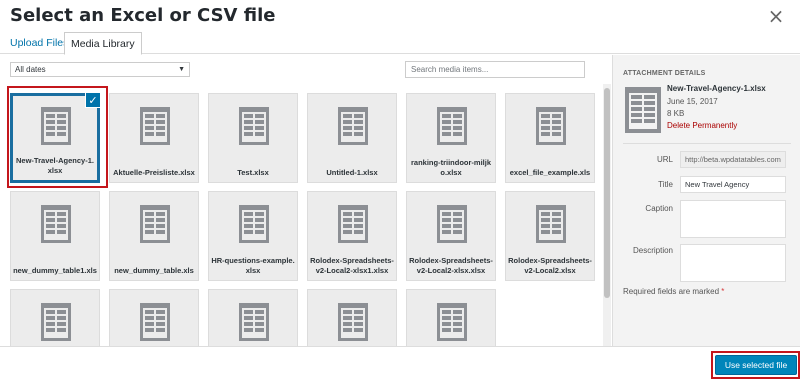 Image resolution: width=800 pixels, height=382 pixels. Describe the element at coordinates (400, 364) in the screenshot. I see `modal-footer` at that location.